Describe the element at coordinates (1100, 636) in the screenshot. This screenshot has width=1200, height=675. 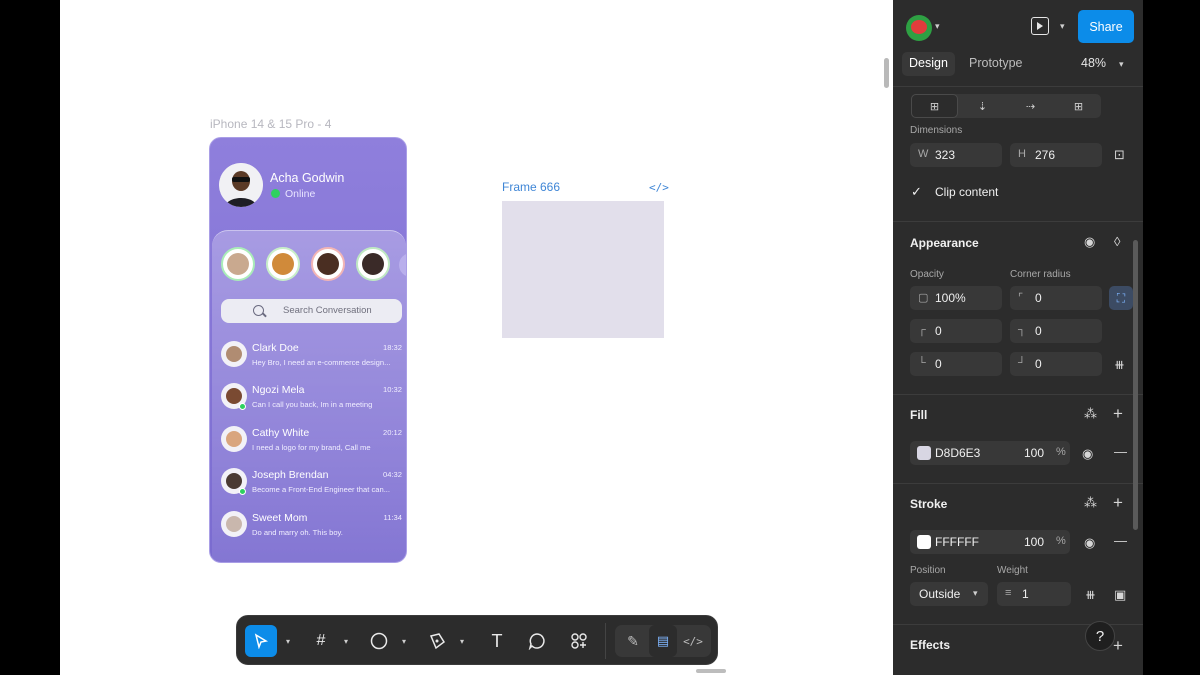
I see `help-button: ?` at that location.